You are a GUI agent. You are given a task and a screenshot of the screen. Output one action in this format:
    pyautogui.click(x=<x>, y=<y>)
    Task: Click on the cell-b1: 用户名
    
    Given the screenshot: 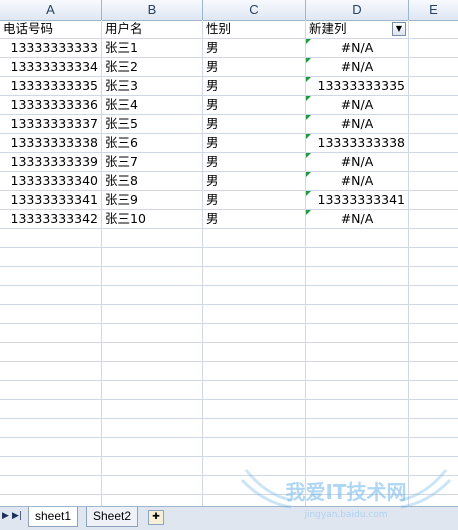 What is the action you would take?
    pyautogui.click(x=152, y=29)
    